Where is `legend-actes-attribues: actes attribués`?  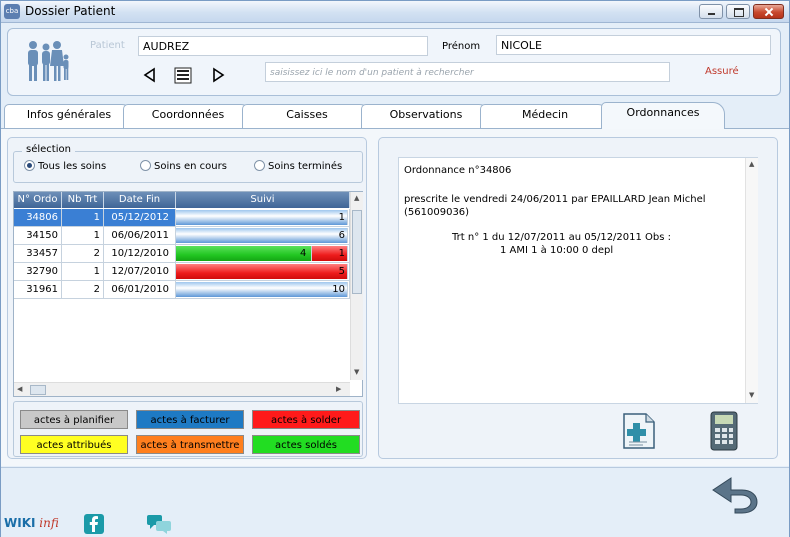
legend-actes-attribues: actes attribués is located at coordinates (74, 444).